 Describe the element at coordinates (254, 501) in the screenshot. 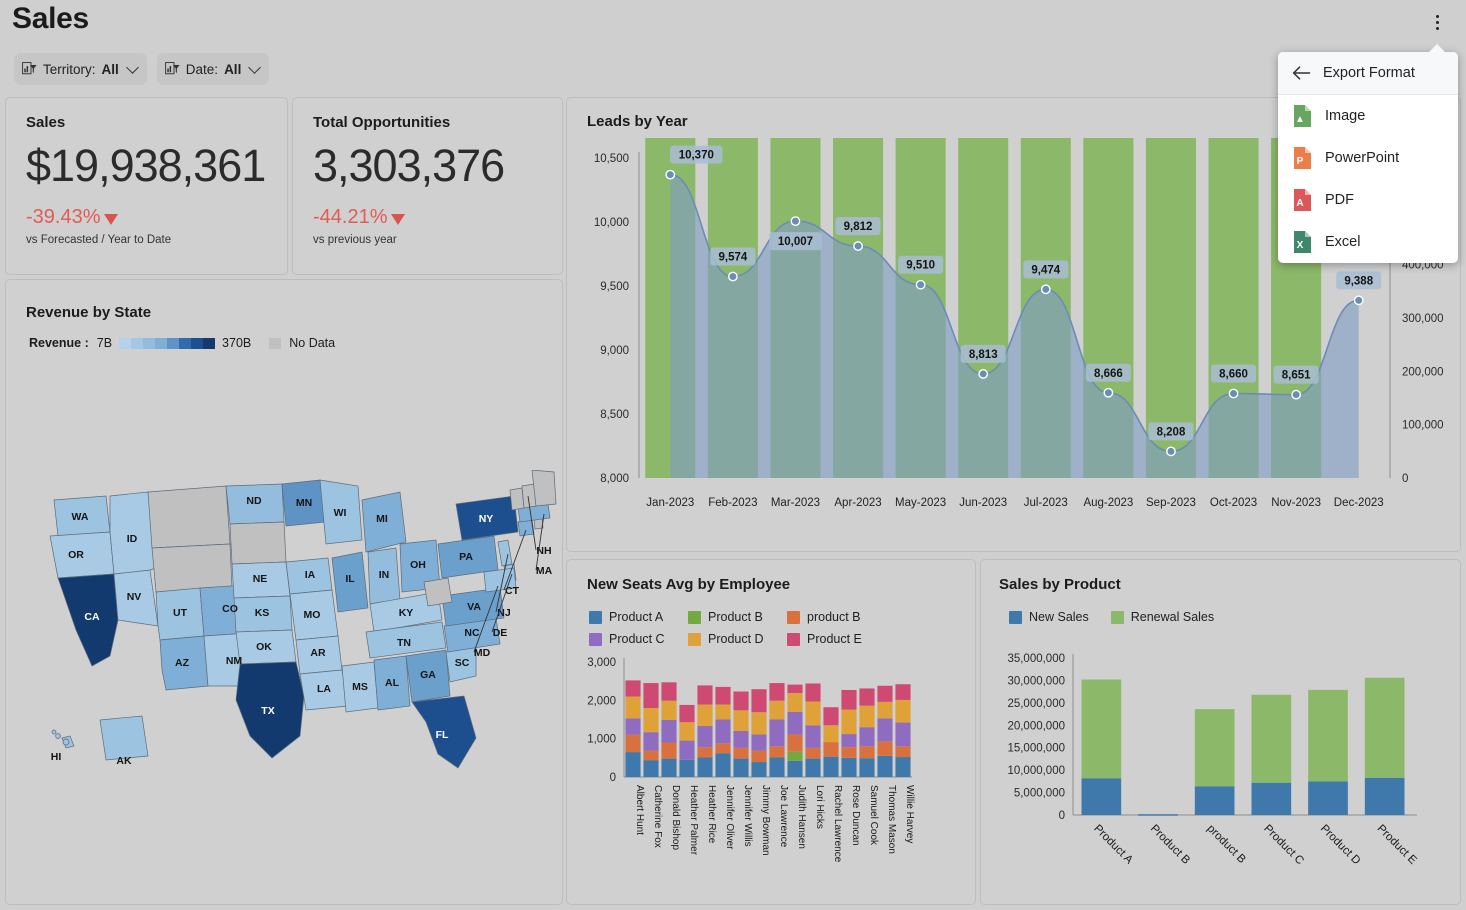

I see `map-state-label-ND: ND` at that location.